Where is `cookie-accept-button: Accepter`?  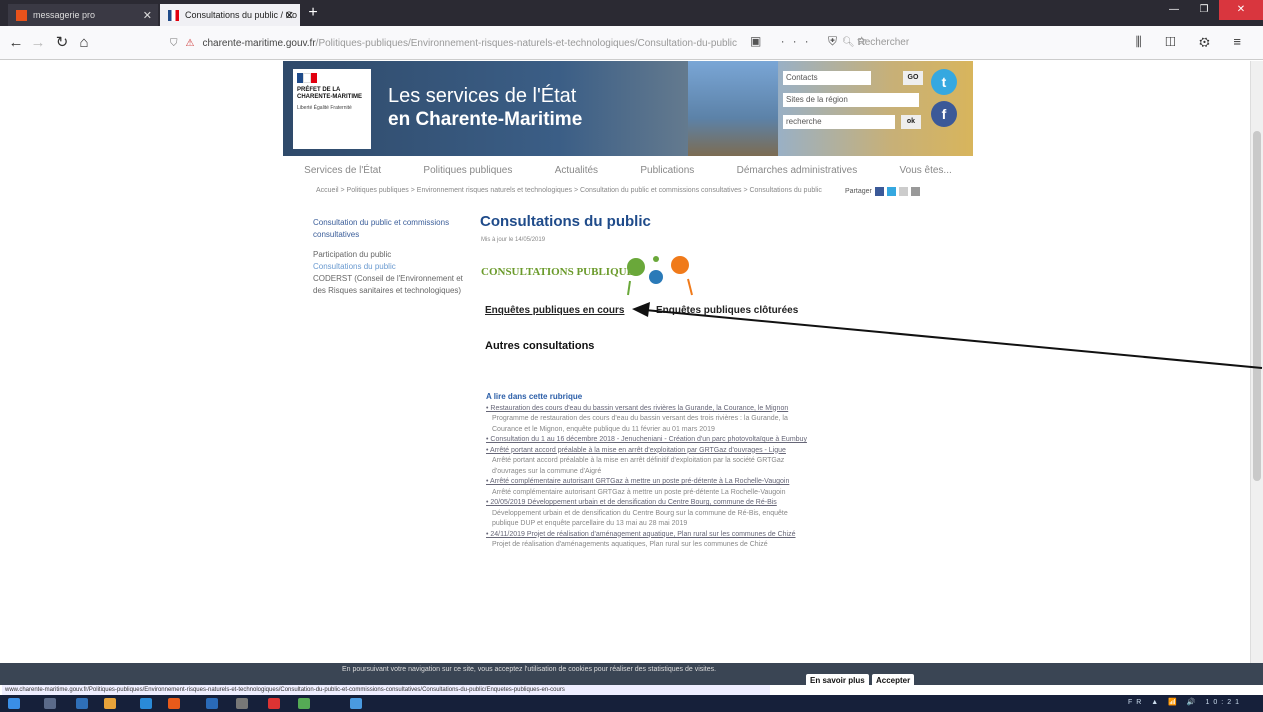
cookie-accept-button: Accepter is located at coordinates (893, 681).